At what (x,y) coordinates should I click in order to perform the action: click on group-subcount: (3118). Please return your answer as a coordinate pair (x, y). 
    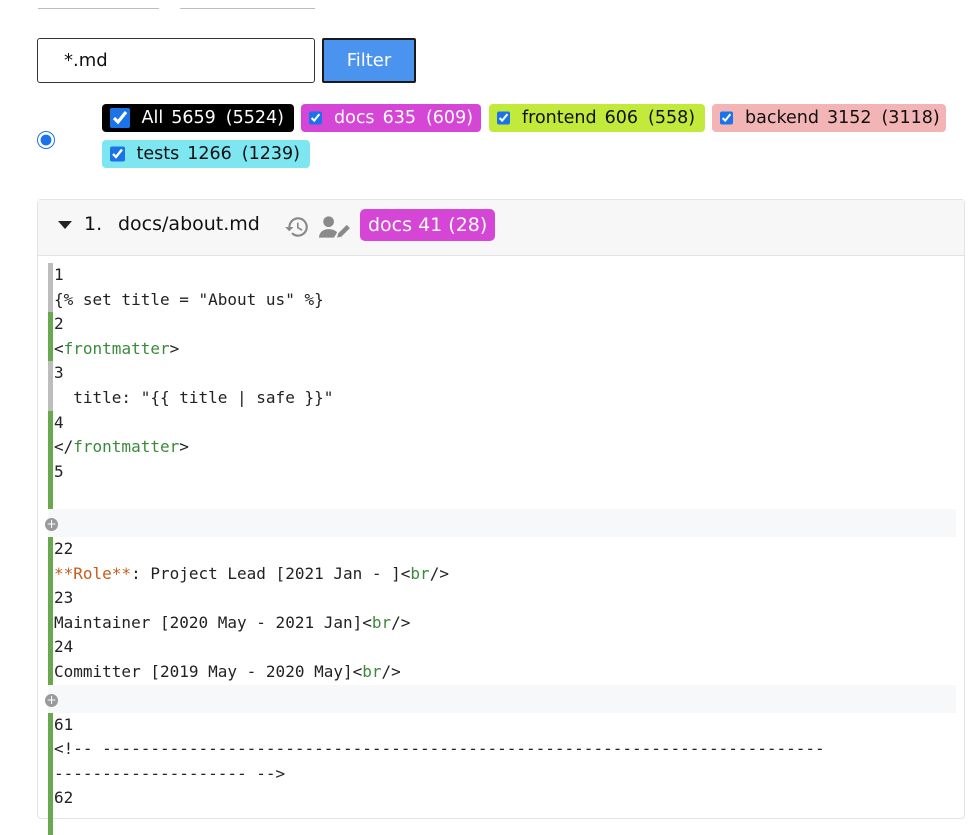
    Looking at the image, I should click on (910, 118).